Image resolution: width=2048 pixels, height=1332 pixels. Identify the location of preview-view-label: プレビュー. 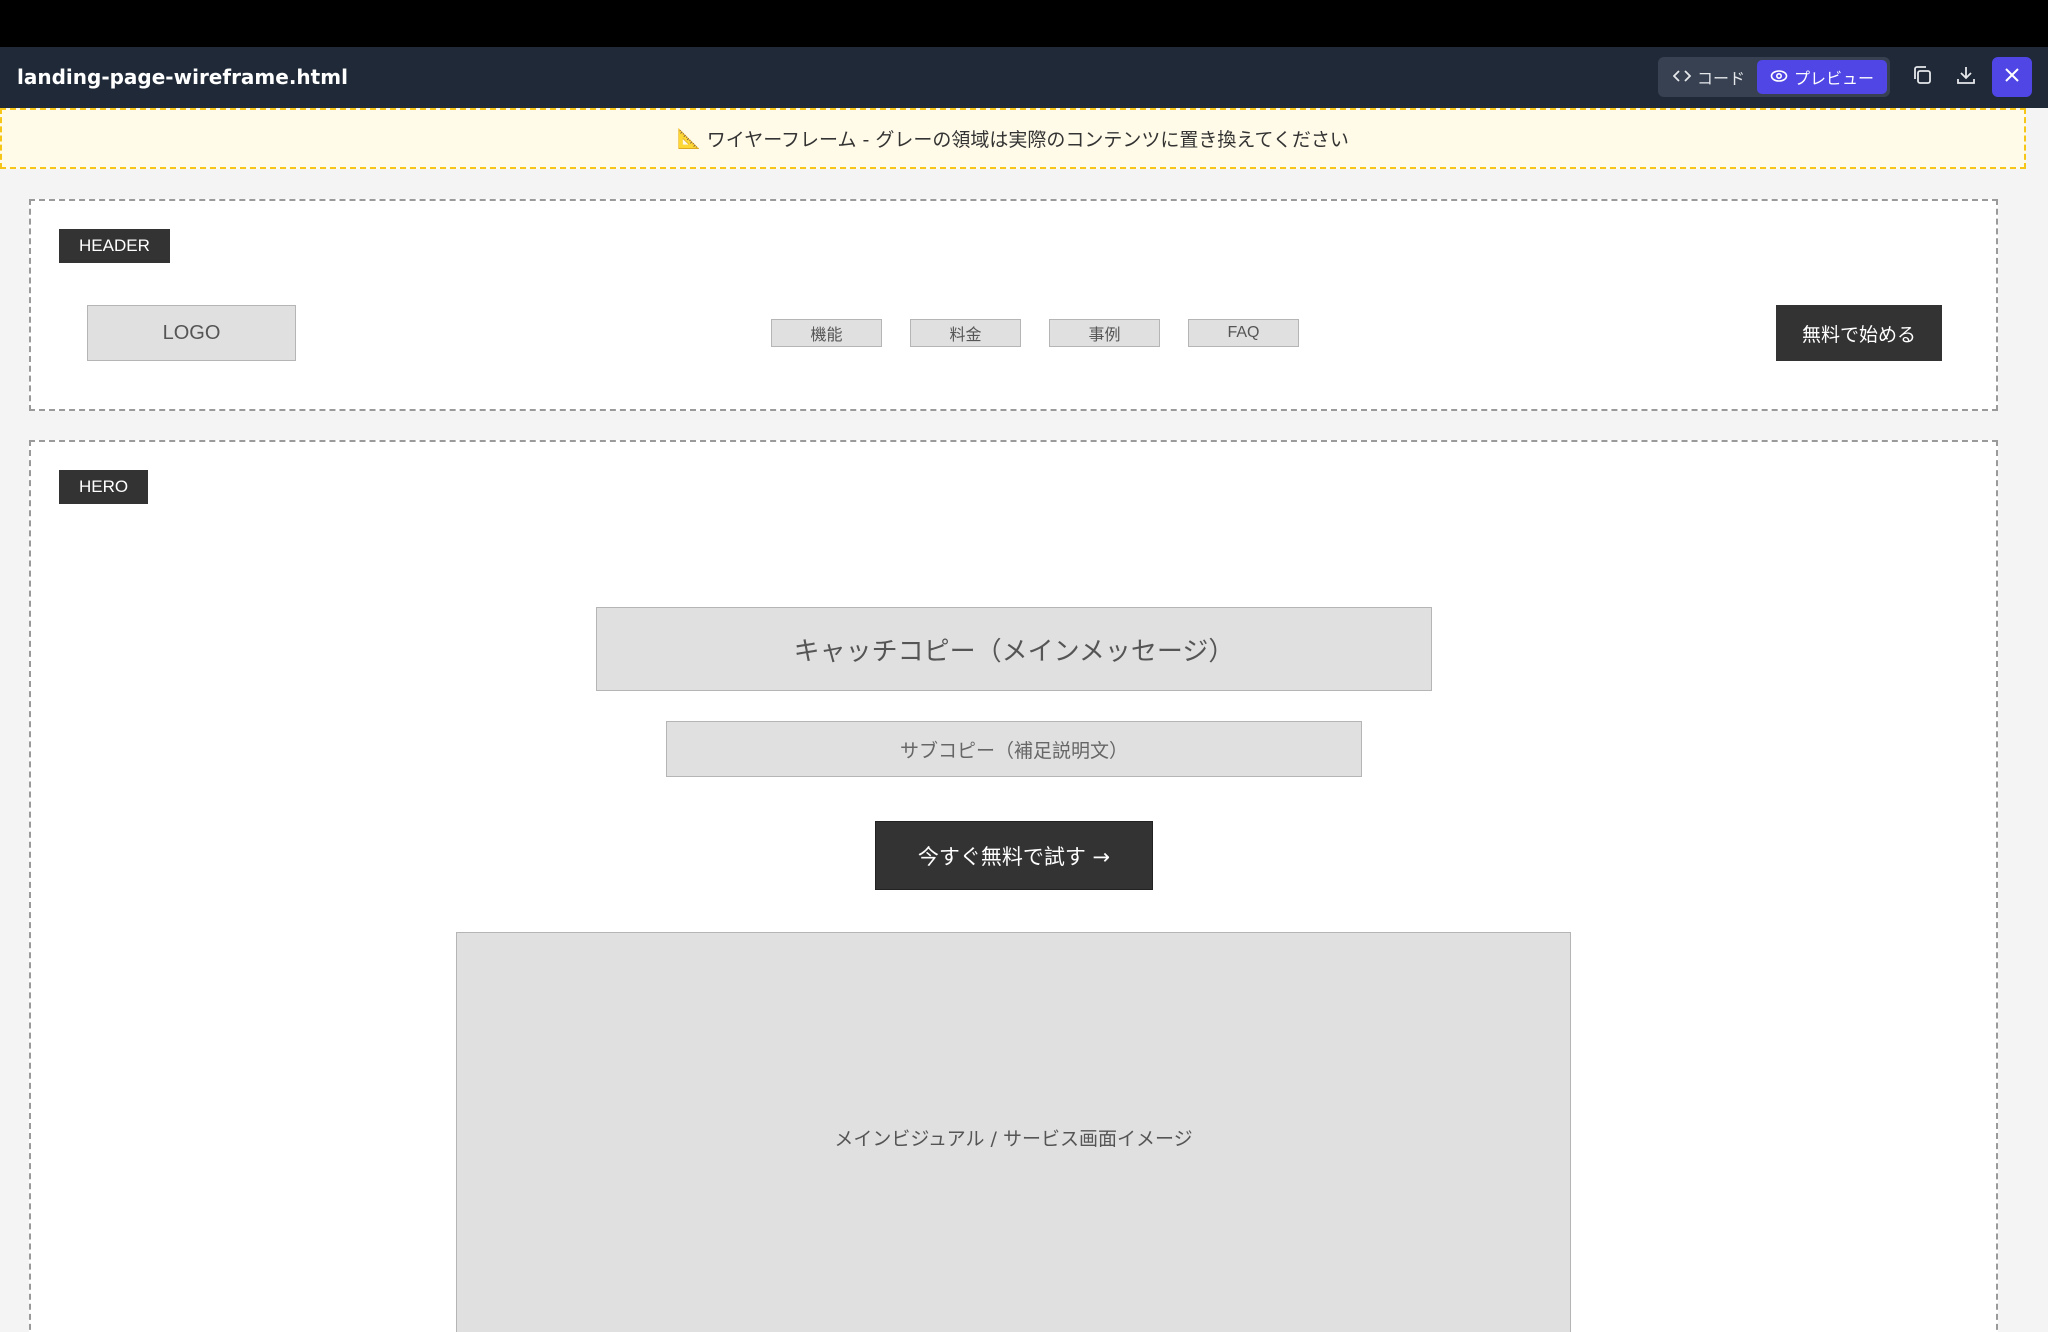
(1833, 78).